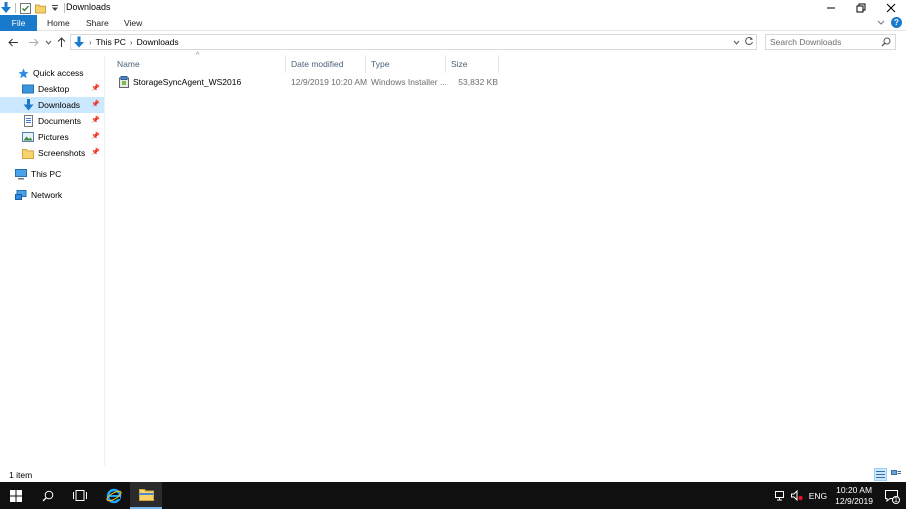  I want to click on address-history-dropdown, so click(736, 42).